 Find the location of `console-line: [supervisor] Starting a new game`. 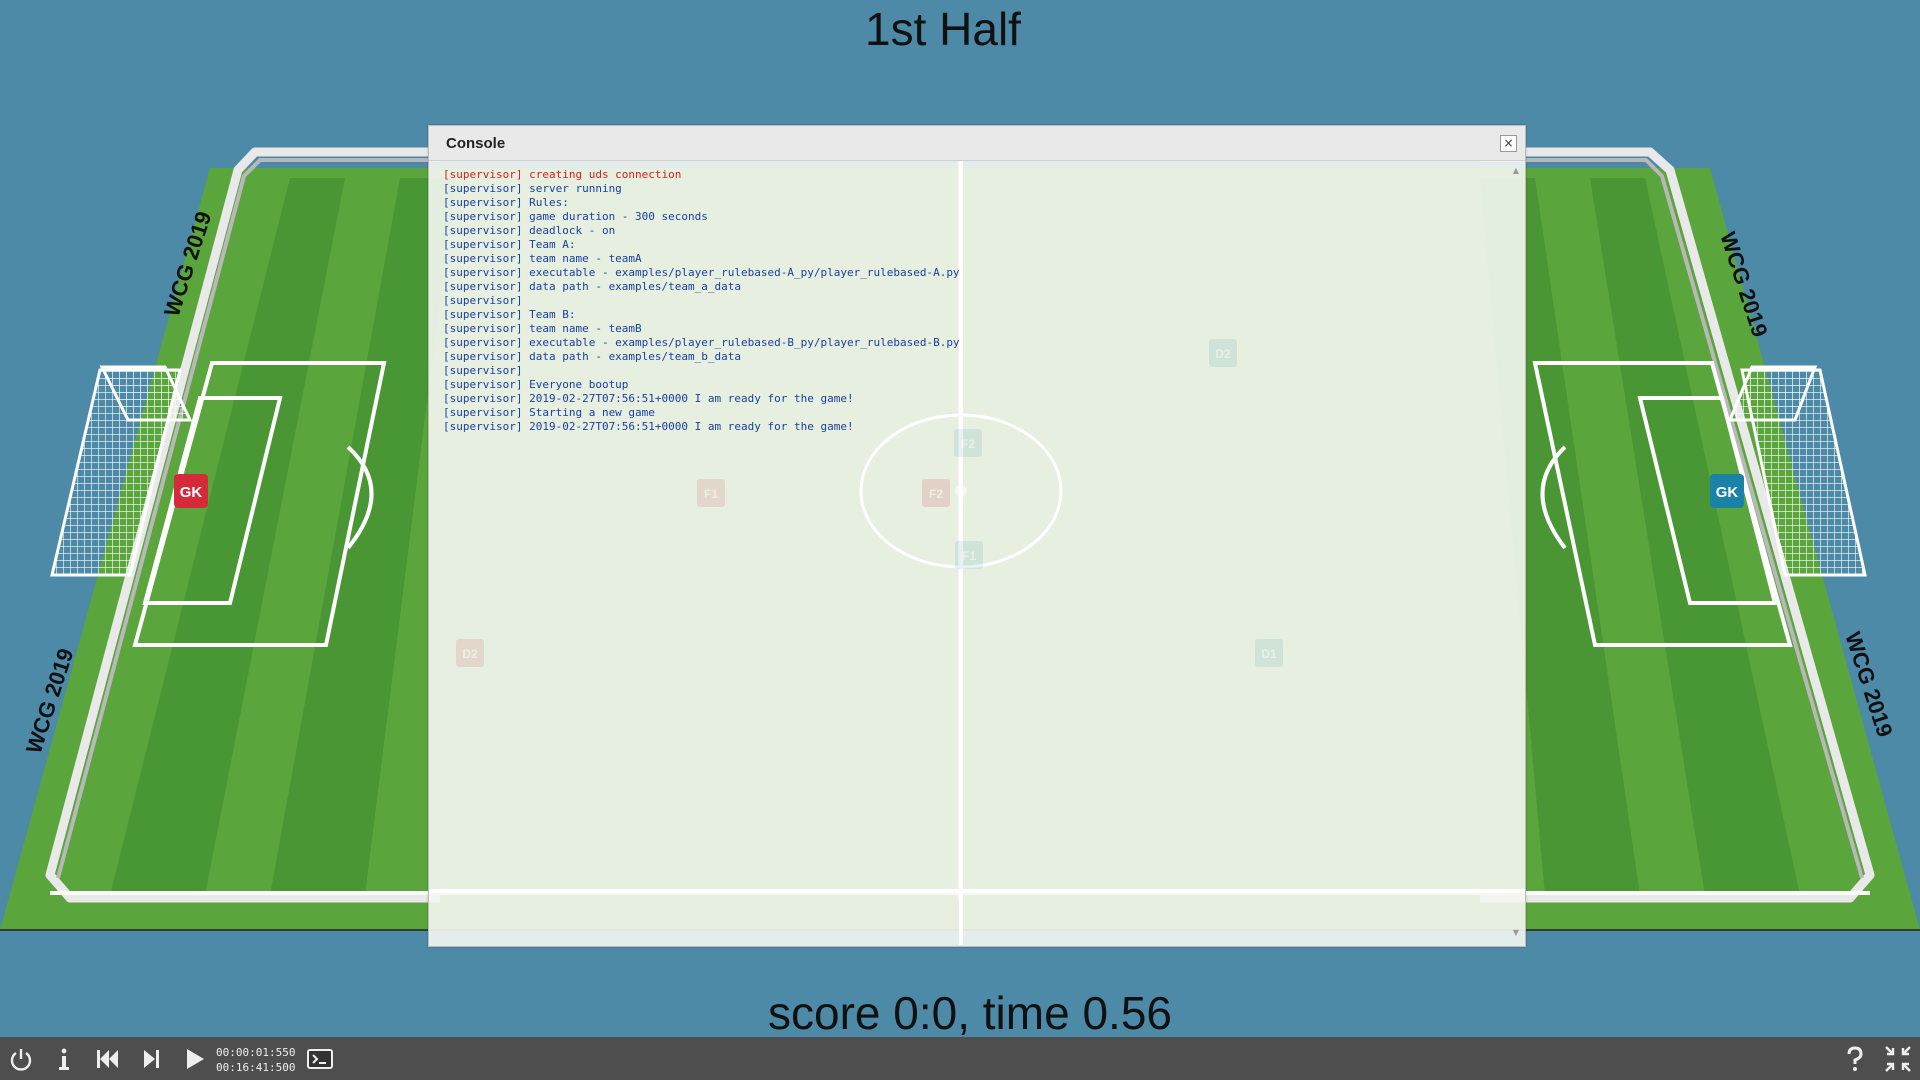

console-line: [supervisor] Starting a new game is located at coordinates (549, 412).